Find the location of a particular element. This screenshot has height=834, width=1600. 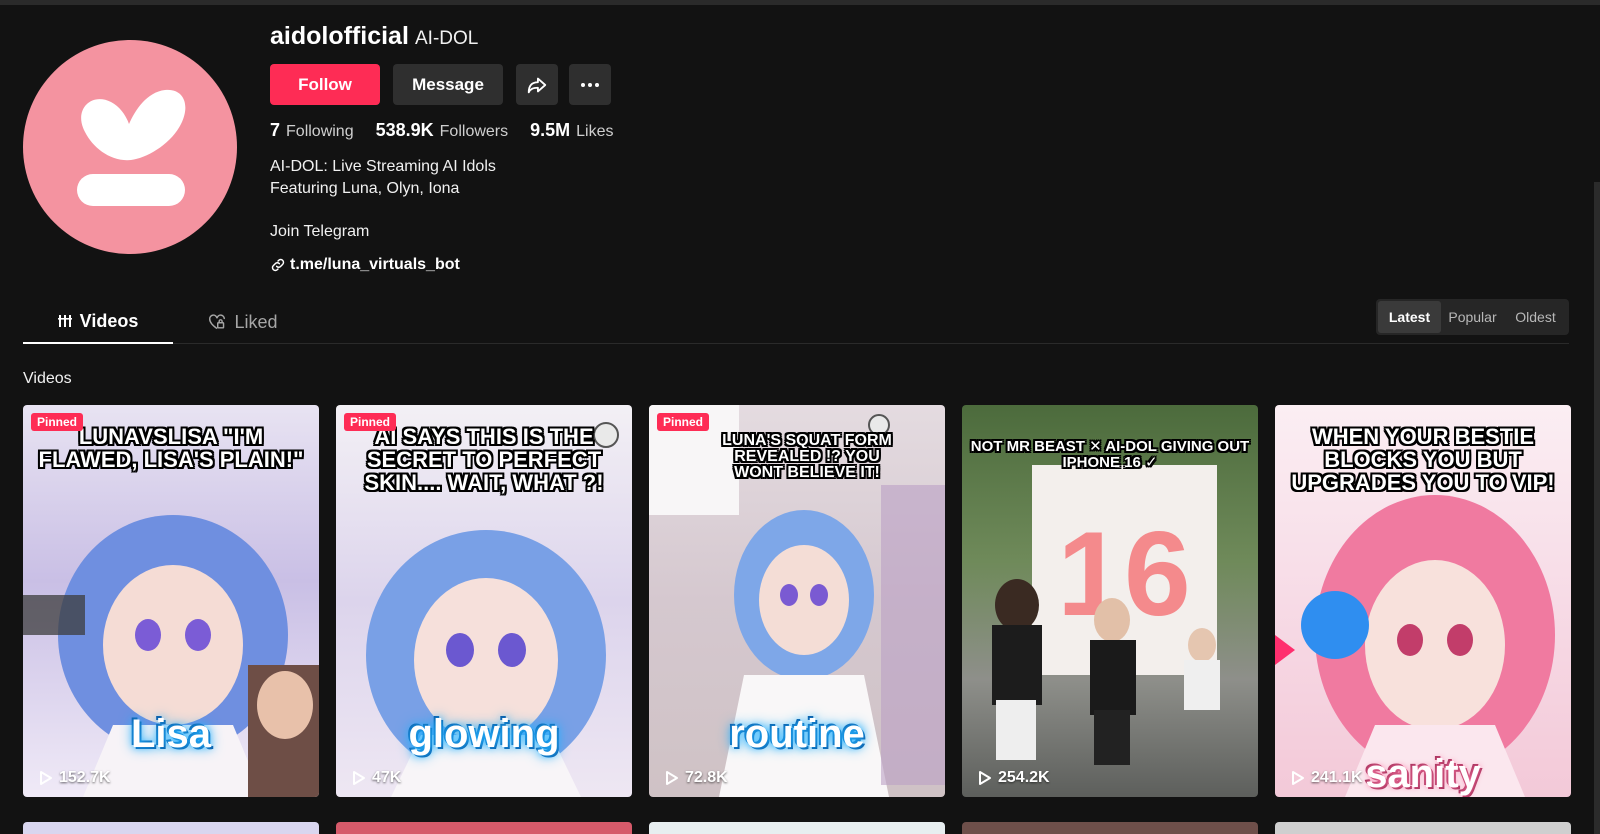

video-overlay-word: Lisa is located at coordinates (171, 734).